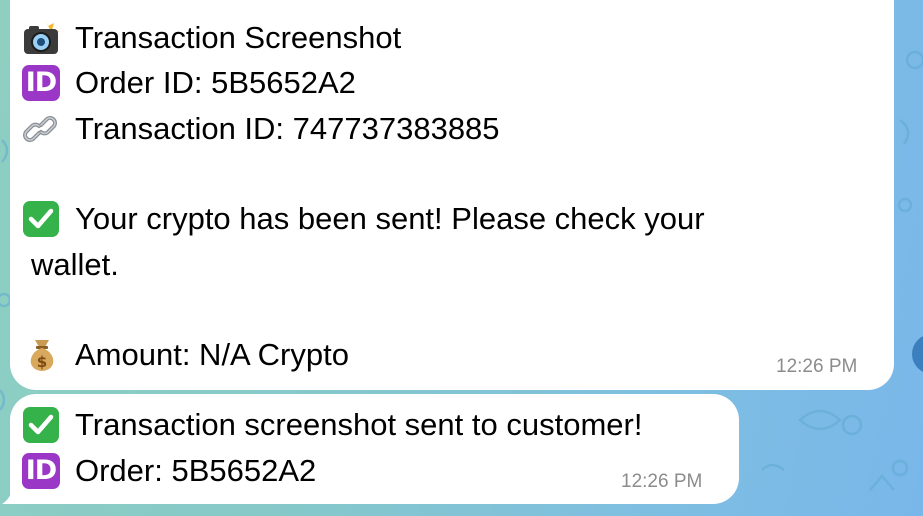 The height and width of the screenshot is (516, 923). I want to click on status-text-line-2: wallet., so click(75, 264).